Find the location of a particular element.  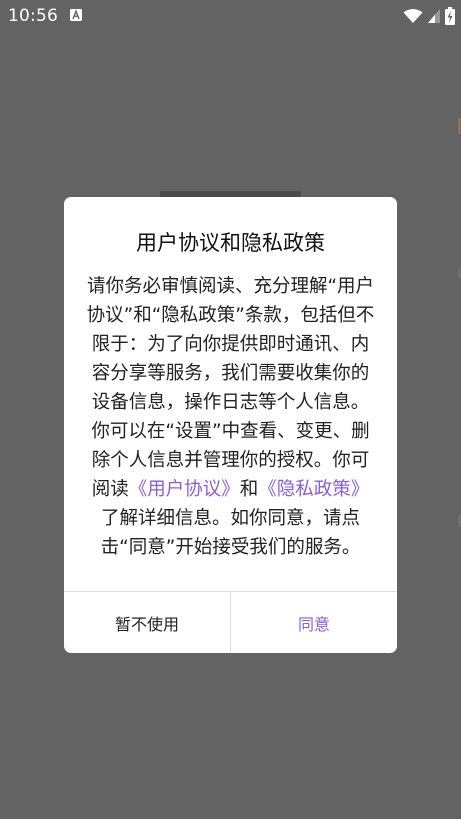

status-time: 10:56 is located at coordinates (33, 16).